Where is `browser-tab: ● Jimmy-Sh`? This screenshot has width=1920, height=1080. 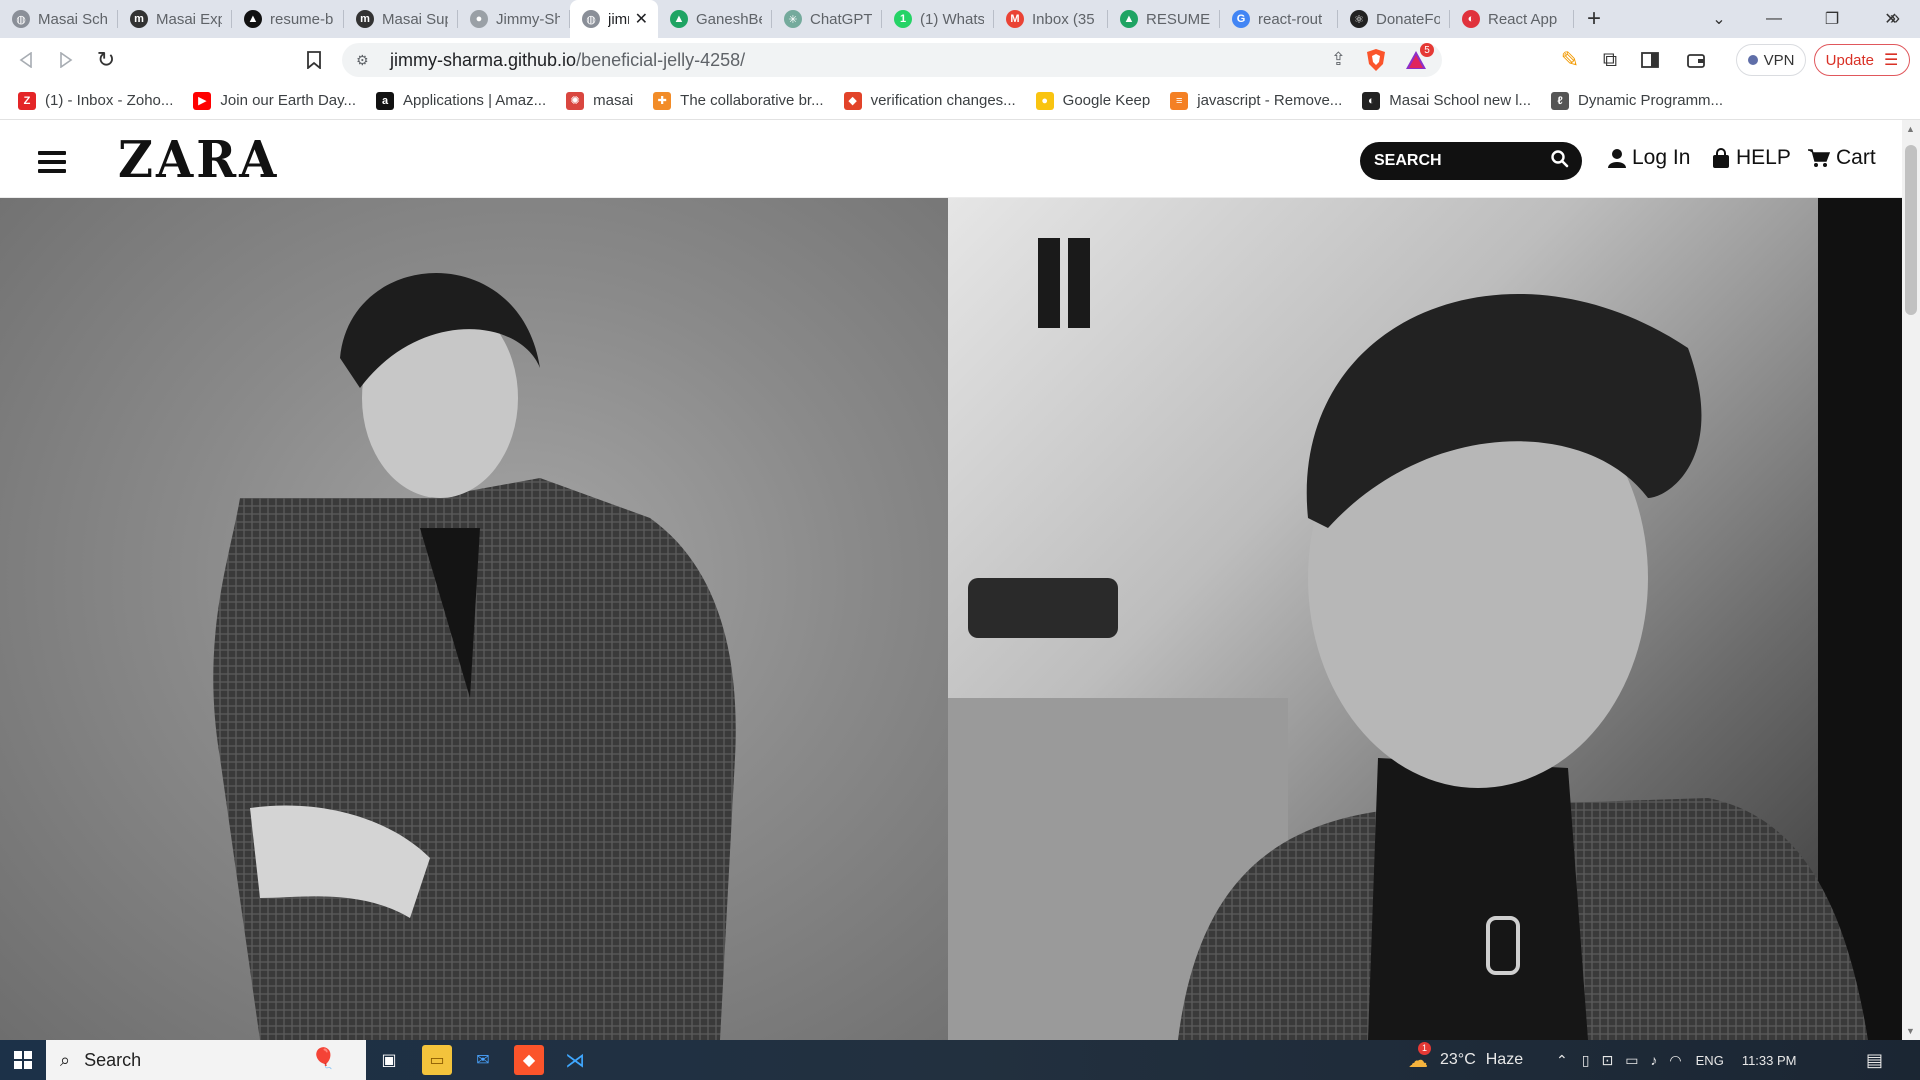
browser-tab: ● Jimmy-Sh is located at coordinates (514, 19).